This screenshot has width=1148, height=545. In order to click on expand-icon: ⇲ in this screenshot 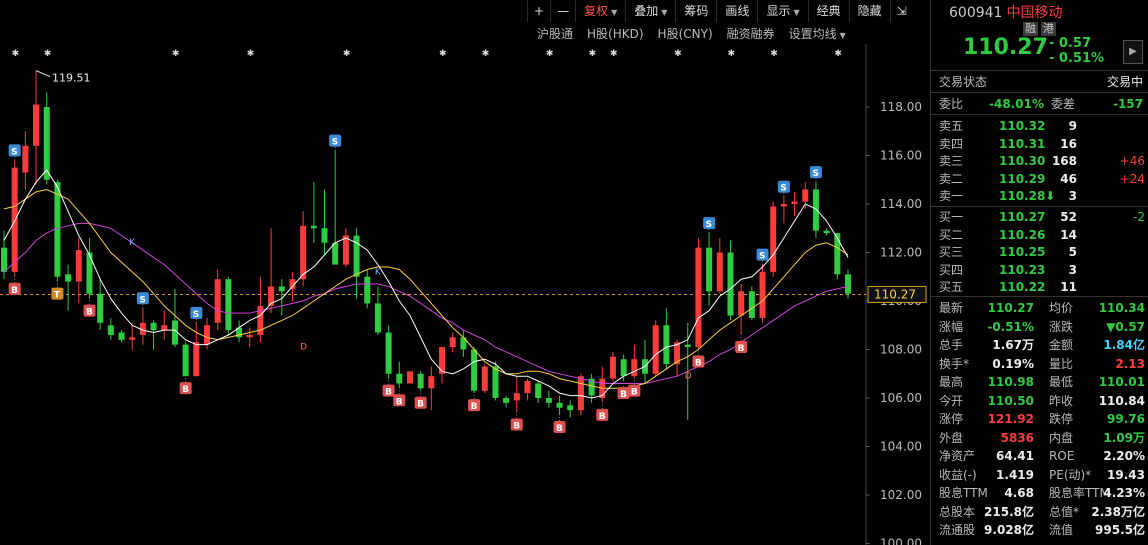, I will do `click(901, 11)`.